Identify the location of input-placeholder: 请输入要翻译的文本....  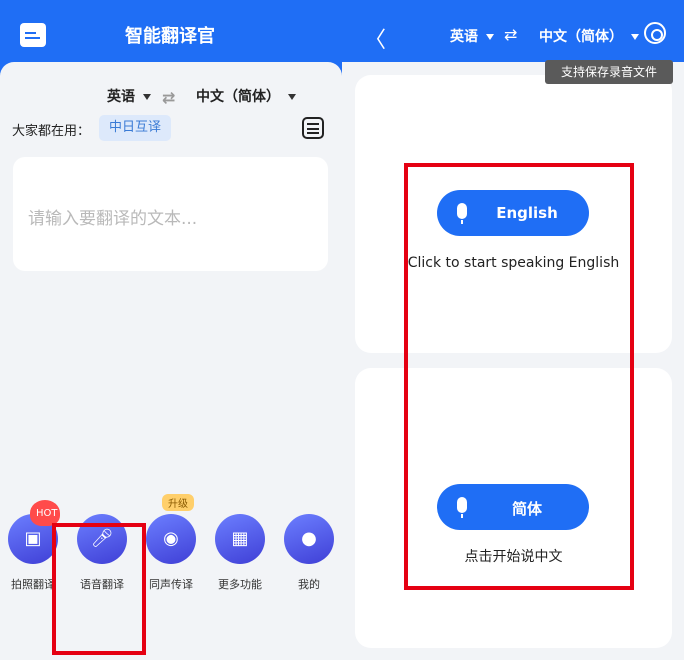
(113, 219).